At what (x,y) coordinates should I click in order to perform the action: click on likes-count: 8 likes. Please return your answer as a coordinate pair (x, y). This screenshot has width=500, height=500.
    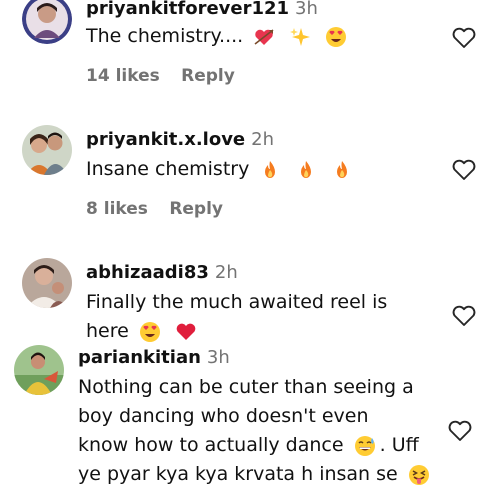
    Looking at the image, I should click on (117, 209).